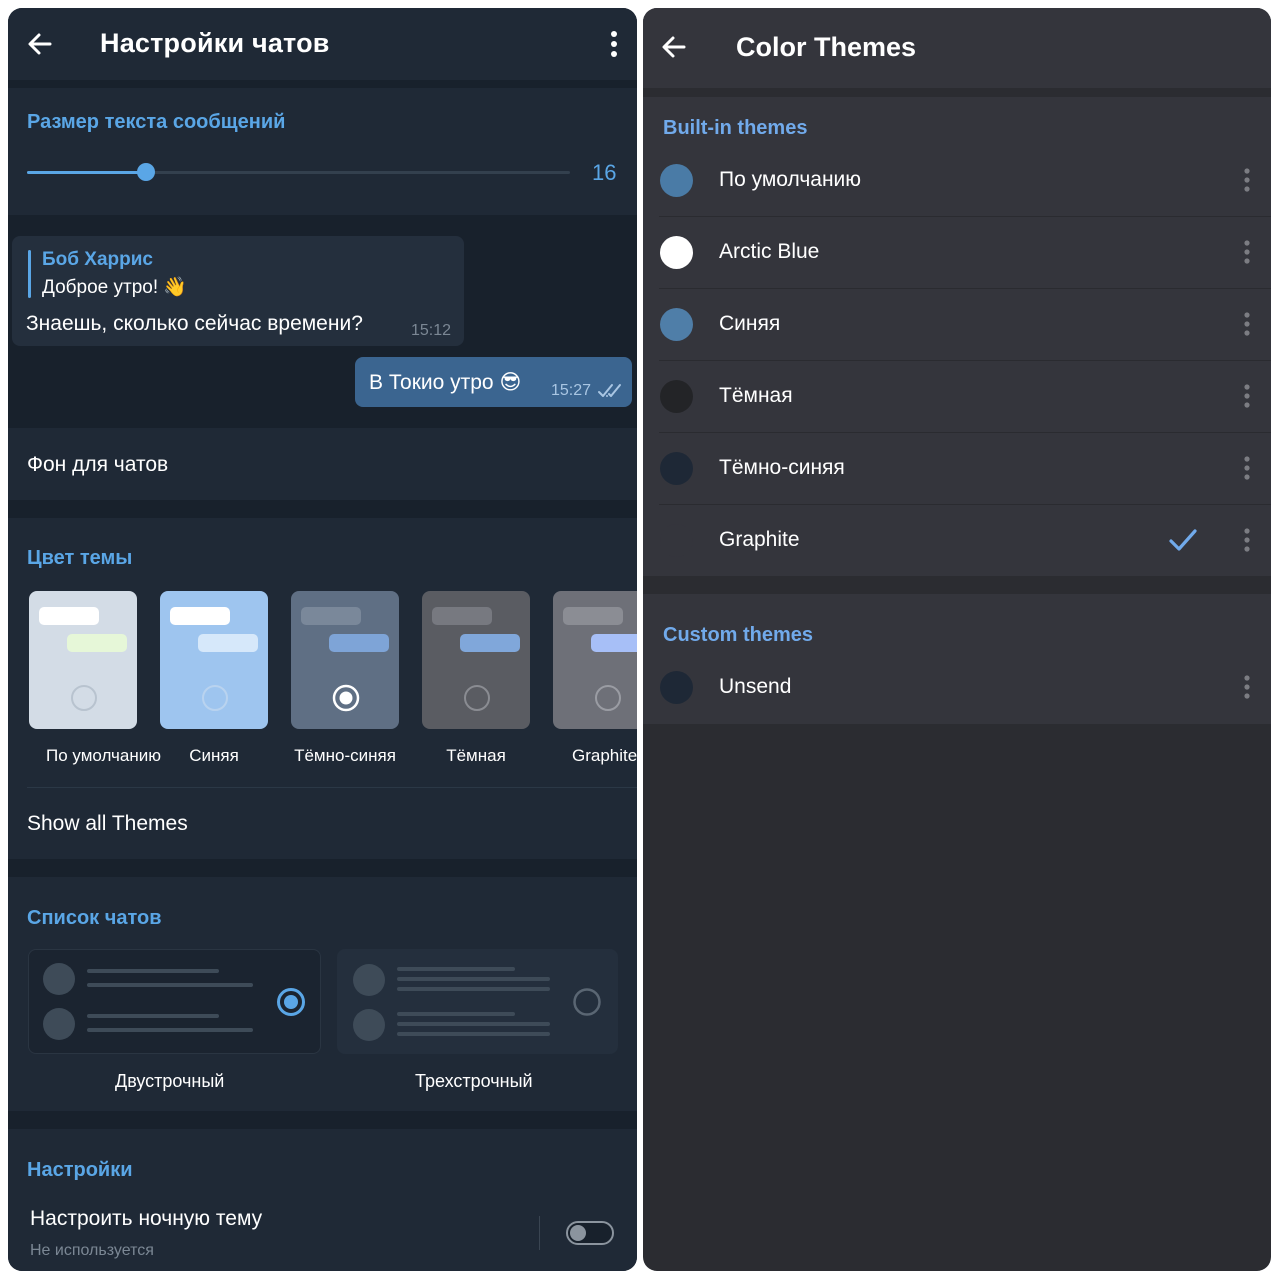 This screenshot has width=1280, height=1280. Describe the element at coordinates (750, 323) in the screenshot. I see `theme-name: Синяя` at that location.